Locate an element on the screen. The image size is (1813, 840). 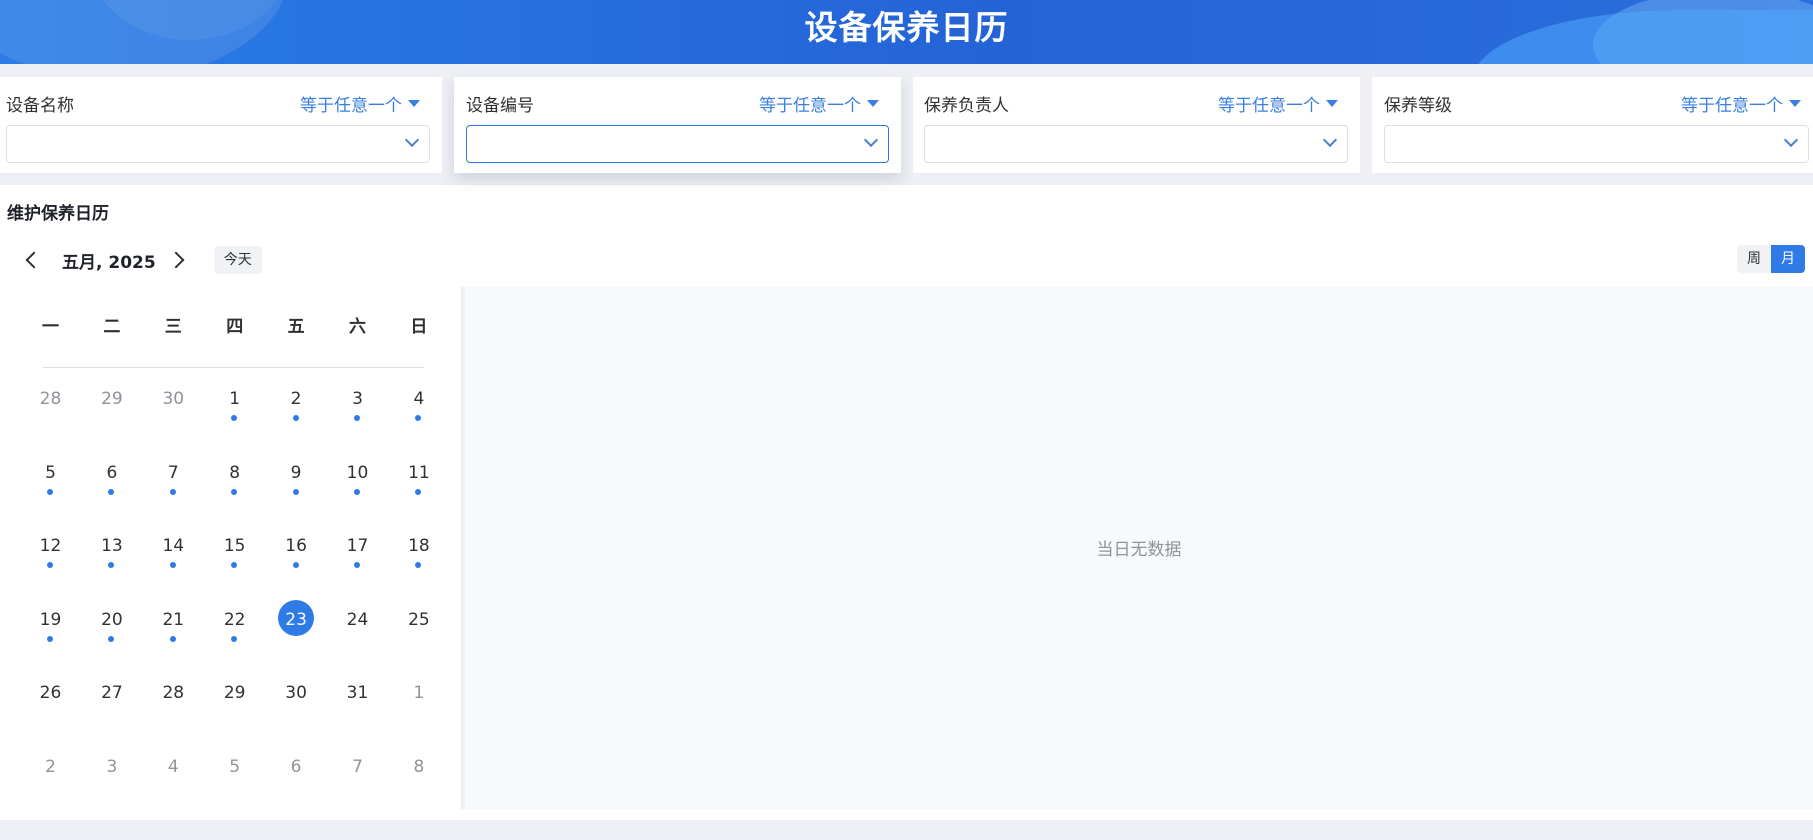
calendar-day: 25 is located at coordinates (418, 626).